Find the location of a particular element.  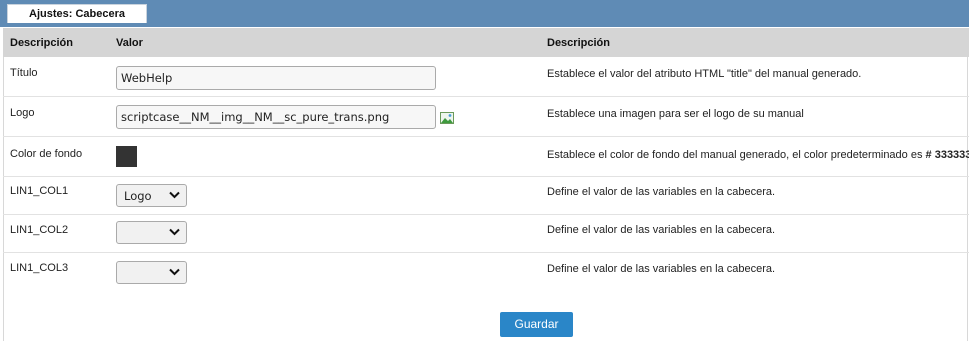

lin1-col1-select: Logo is located at coordinates (151, 195).